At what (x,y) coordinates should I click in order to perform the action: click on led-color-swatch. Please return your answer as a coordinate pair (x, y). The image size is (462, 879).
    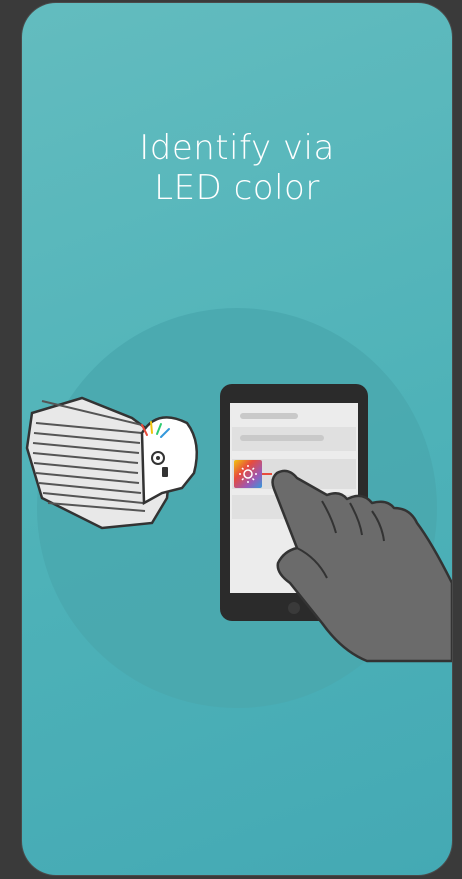
    Looking at the image, I should click on (248, 474).